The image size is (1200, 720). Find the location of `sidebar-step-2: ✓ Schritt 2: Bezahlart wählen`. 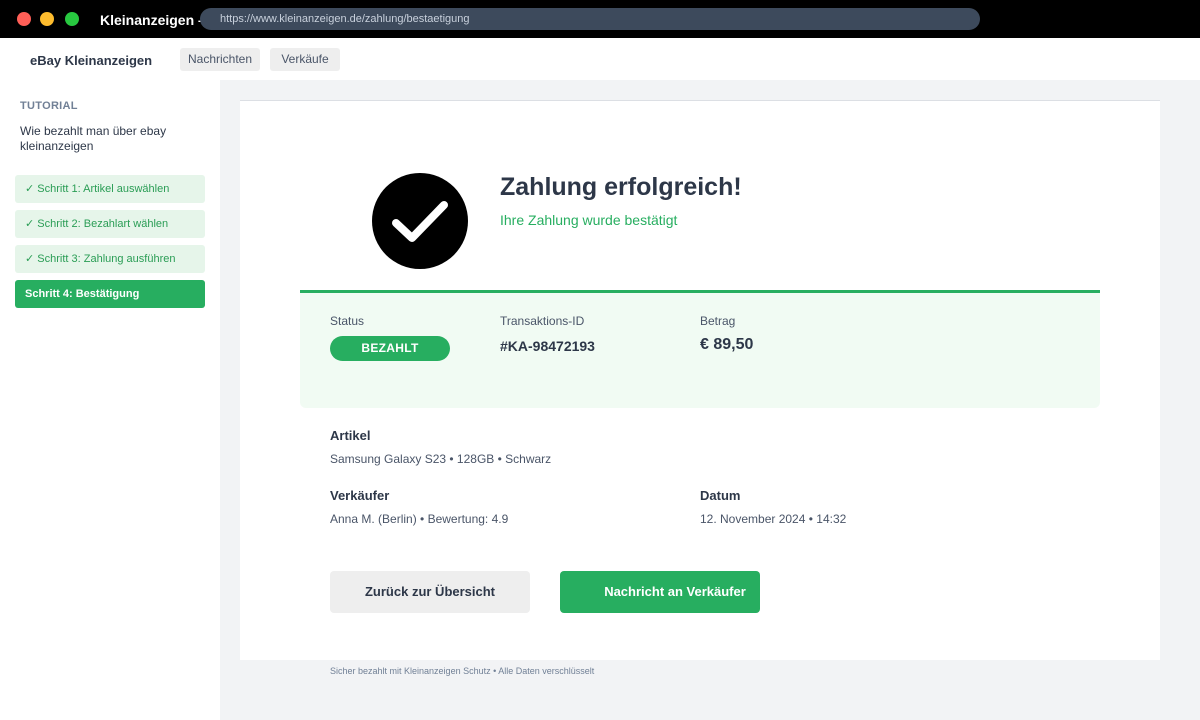

sidebar-step-2: ✓ Schritt 2: Bezahlart wählen is located at coordinates (110, 224).